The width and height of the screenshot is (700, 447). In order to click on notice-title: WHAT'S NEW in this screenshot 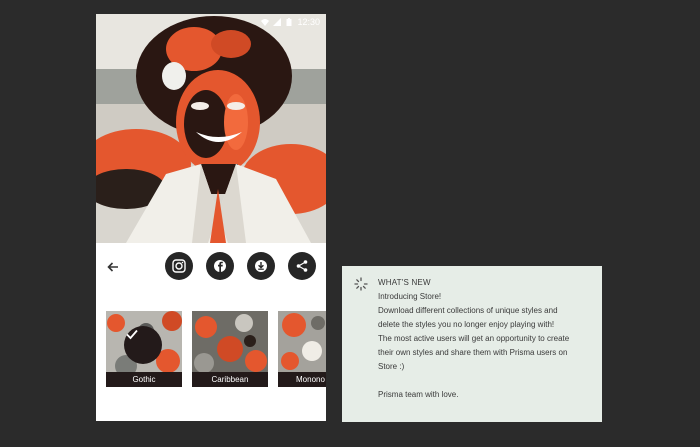, I will do `click(404, 282)`.